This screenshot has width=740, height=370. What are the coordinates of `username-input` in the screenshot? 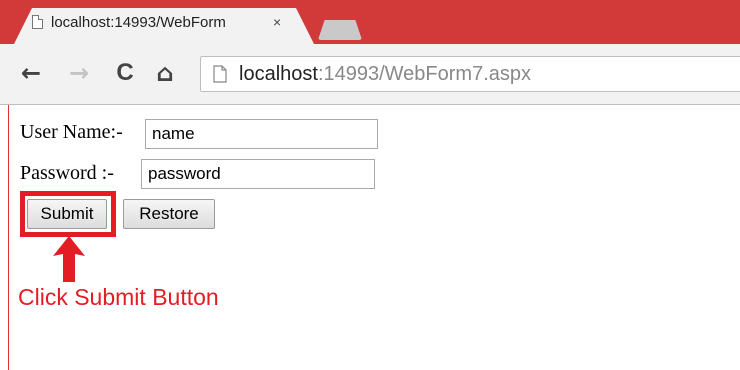 It's located at (261, 134).